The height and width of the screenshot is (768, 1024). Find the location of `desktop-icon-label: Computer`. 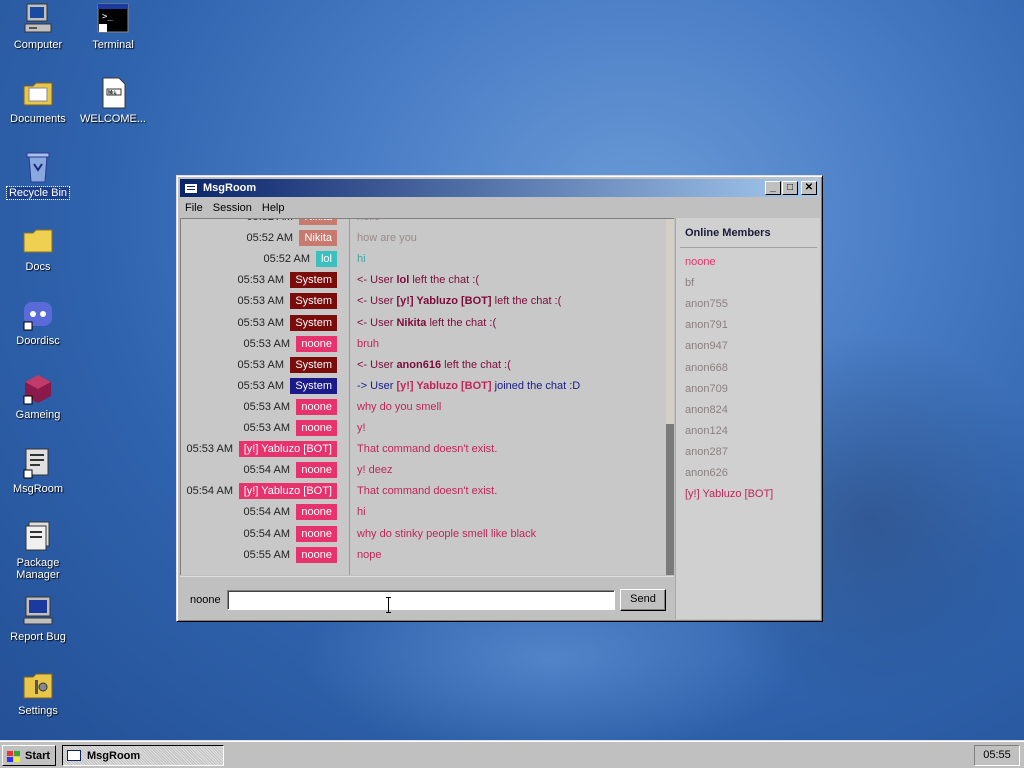

desktop-icon-label: Computer is located at coordinates (38, 45).